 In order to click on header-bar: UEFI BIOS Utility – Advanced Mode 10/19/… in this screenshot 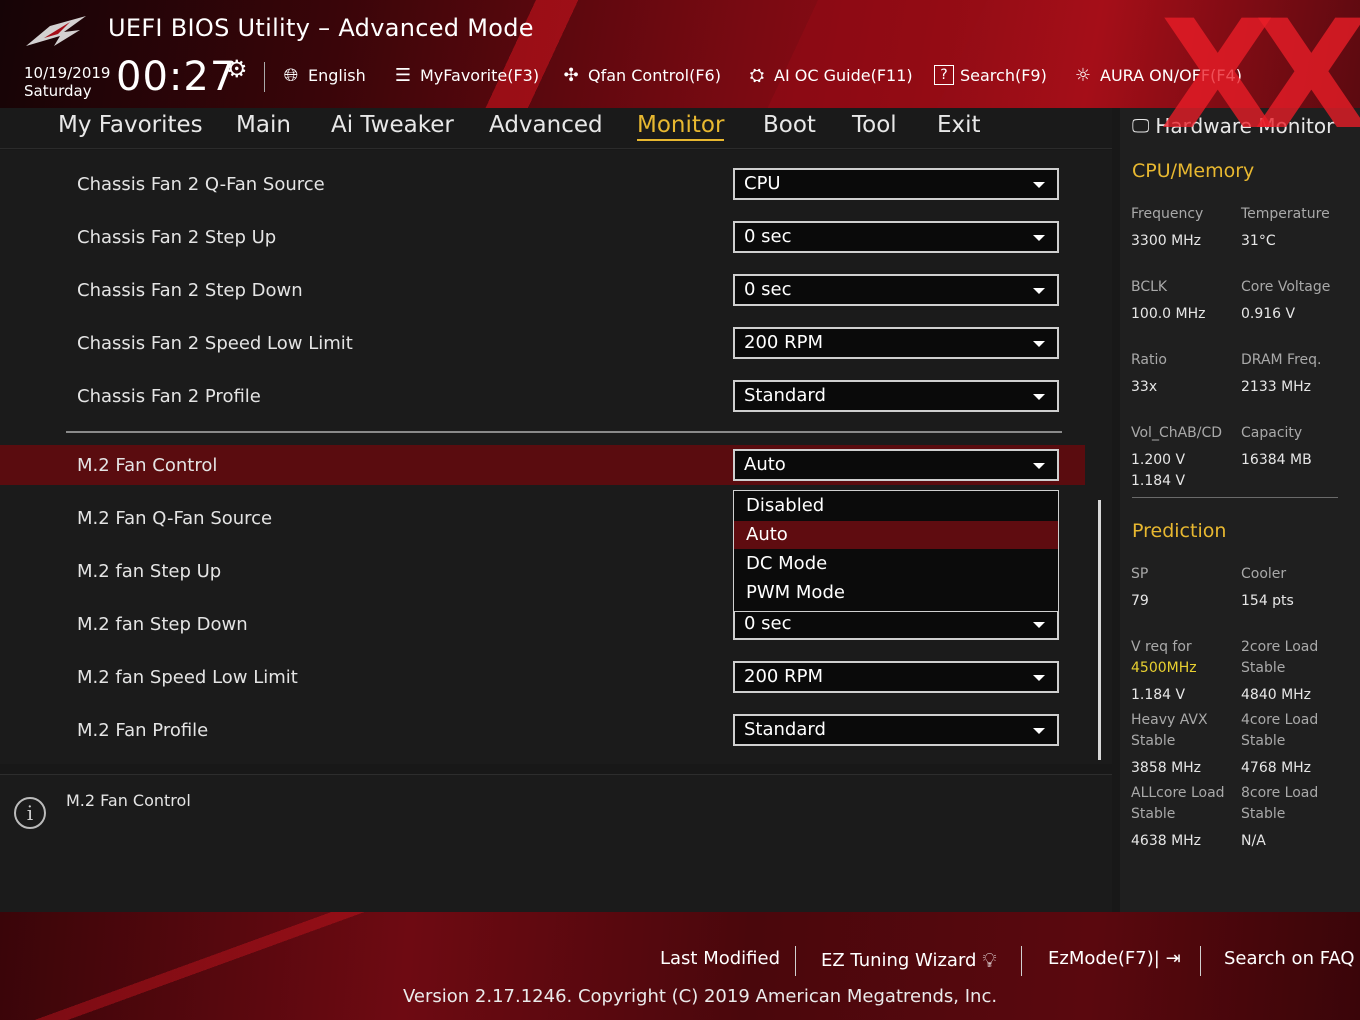, I will do `click(680, 54)`.